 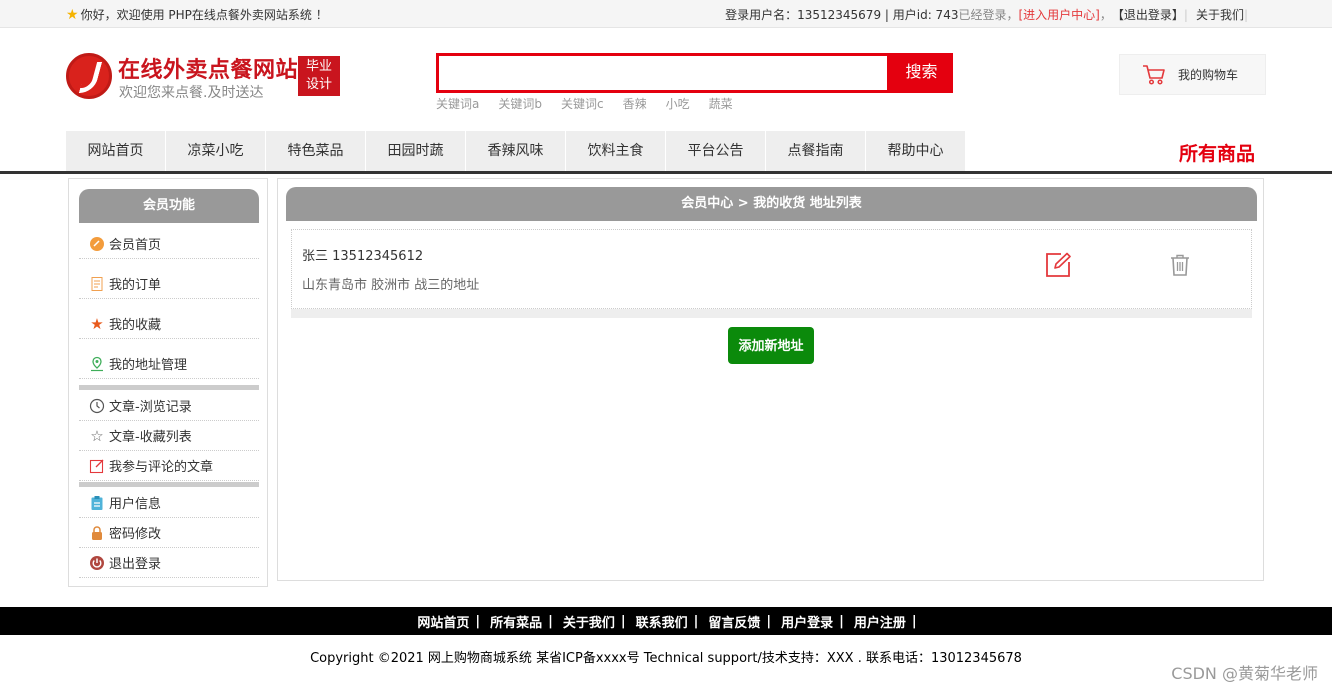 I want to click on sidebar-item-browse-history: 文章-浏览记录, so click(x=169, y=406).